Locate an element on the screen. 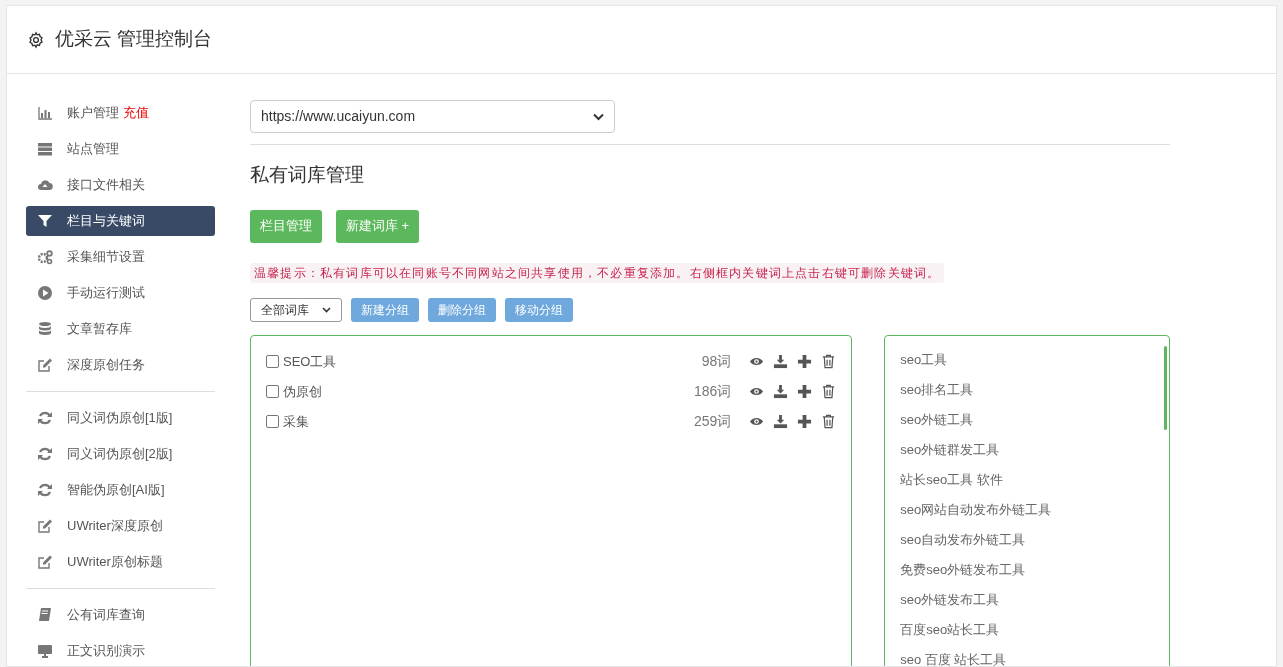 This screenshot has width=1283, height=667. keyword-item: seo自动发布外链工具 is located at coordinates (963, 544).